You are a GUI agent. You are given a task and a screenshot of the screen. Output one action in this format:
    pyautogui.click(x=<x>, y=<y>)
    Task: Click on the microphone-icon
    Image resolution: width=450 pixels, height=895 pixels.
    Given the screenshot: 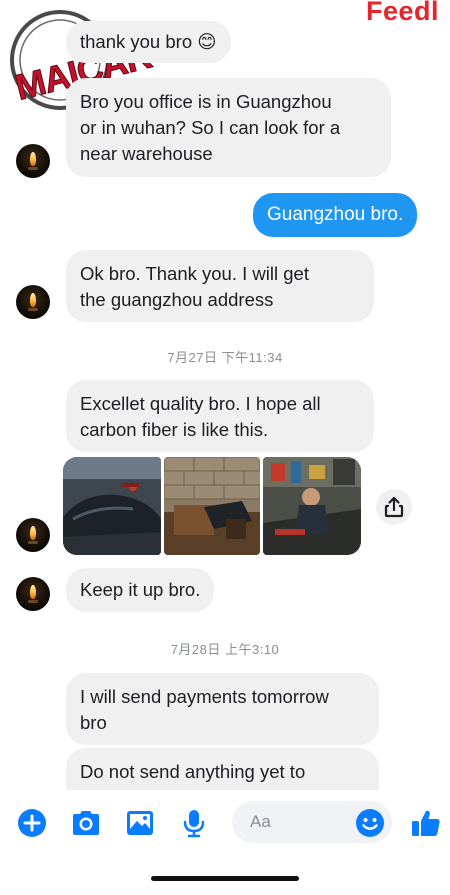 What is the action you would take?
    pyautogui.click(x=194, y=824)
    